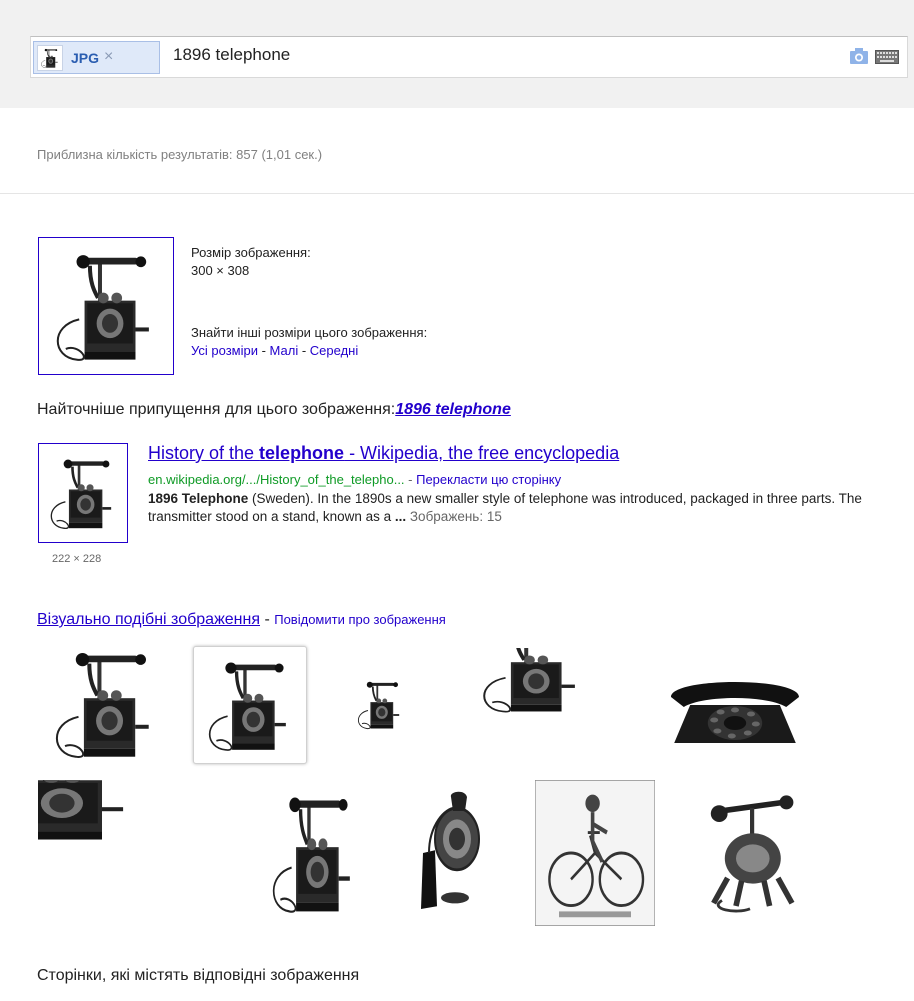  I want to click on camera-icon, so click(859, 58).